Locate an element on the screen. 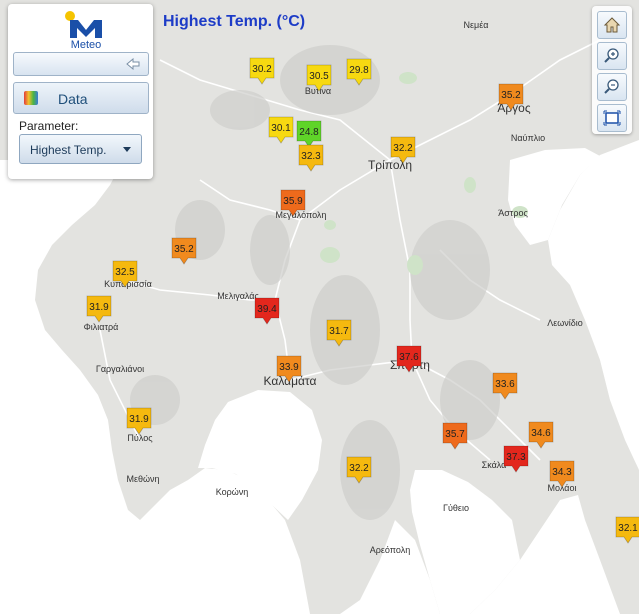  town-label: Κορώνη is located at coordinates (232, 492).